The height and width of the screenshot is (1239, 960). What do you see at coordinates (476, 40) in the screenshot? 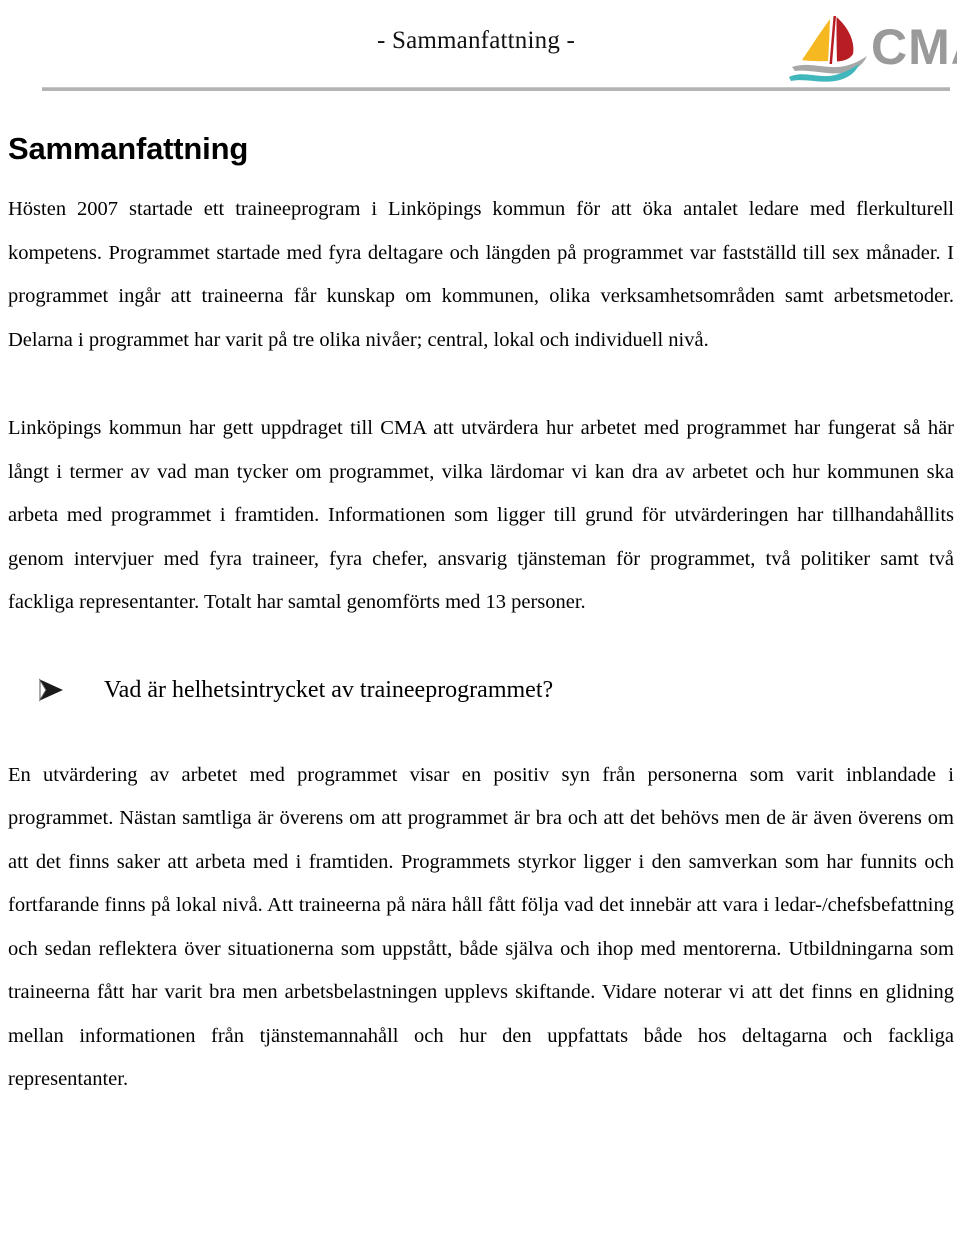
I see `header-running-title: - Sammanfattning -` at bounding box center [476, 40].